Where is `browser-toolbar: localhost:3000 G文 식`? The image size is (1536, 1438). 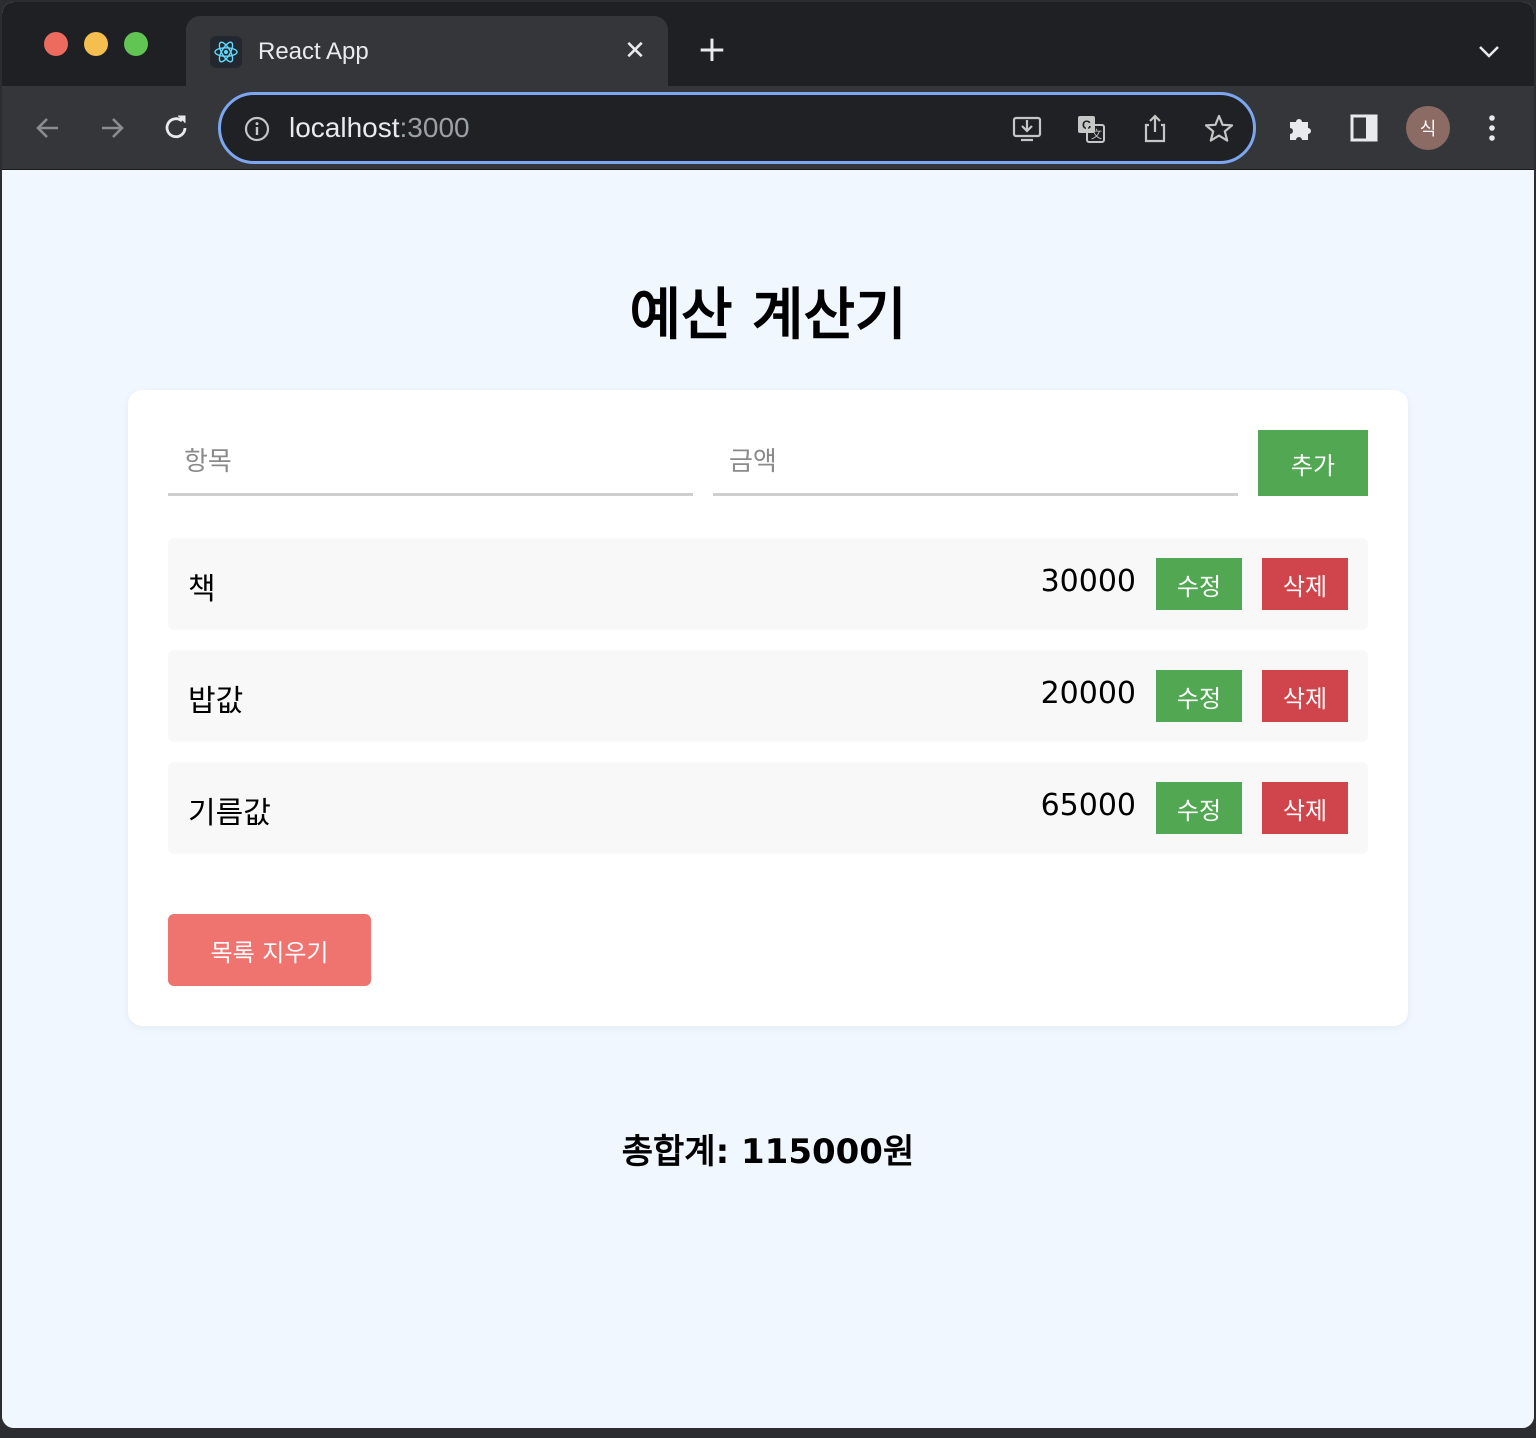
browser-toolbar: localhost:3000 G文 식 is located at coordinates (768, 128).